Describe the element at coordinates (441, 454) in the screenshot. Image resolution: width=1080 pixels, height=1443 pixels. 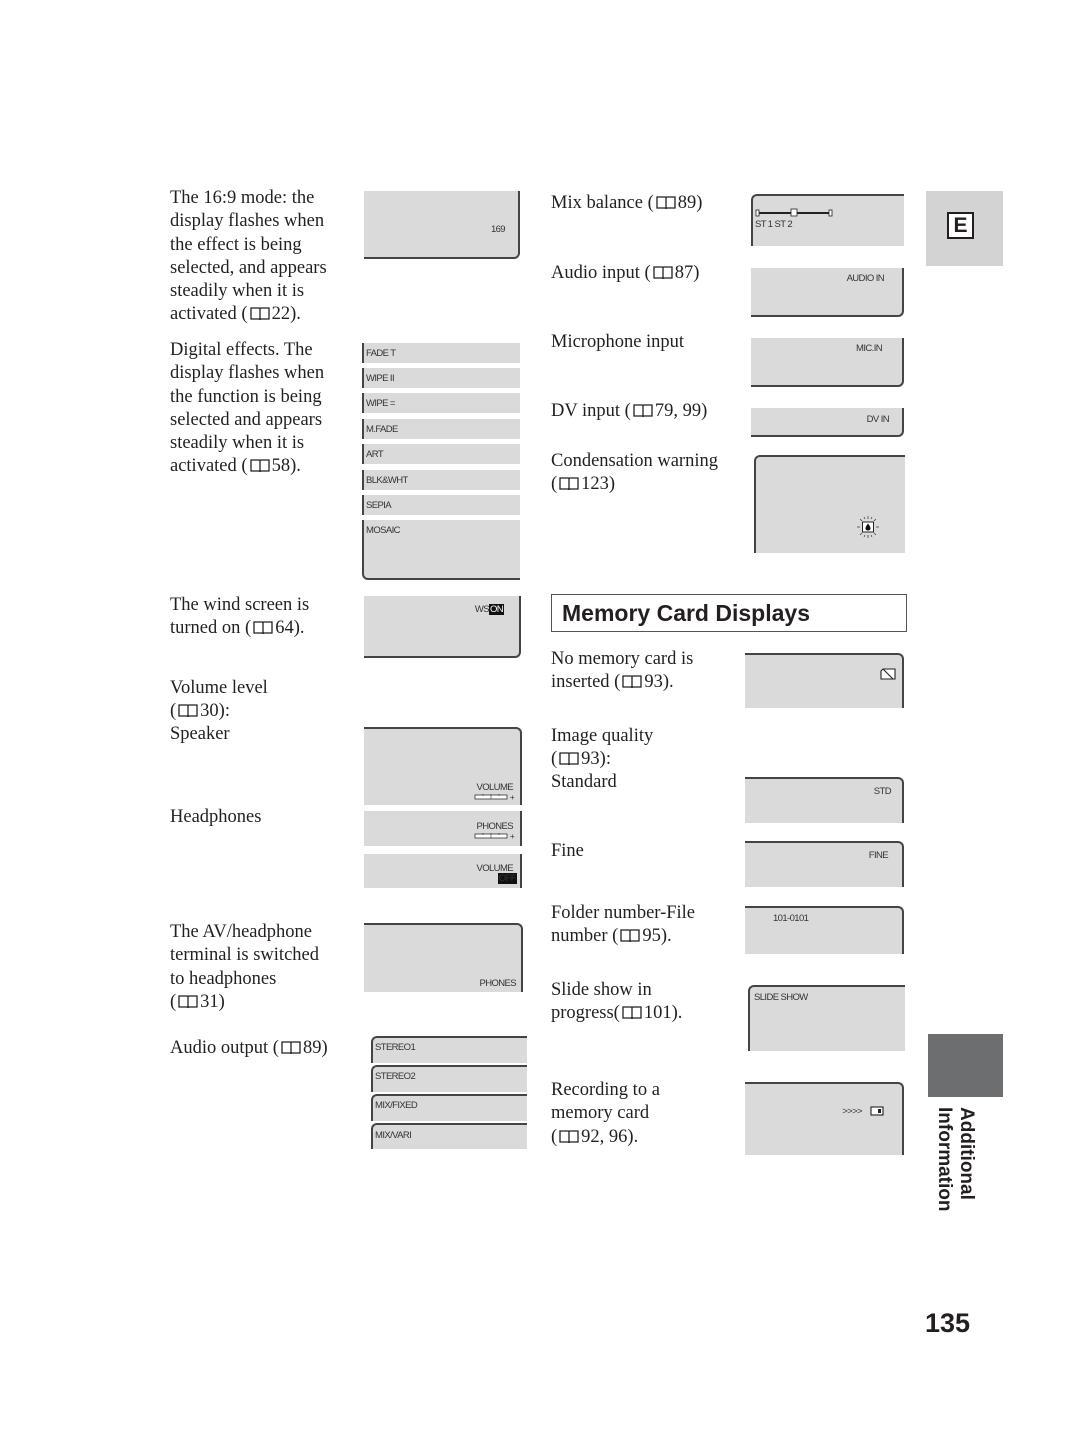
I see `display-art: ART` at that location.